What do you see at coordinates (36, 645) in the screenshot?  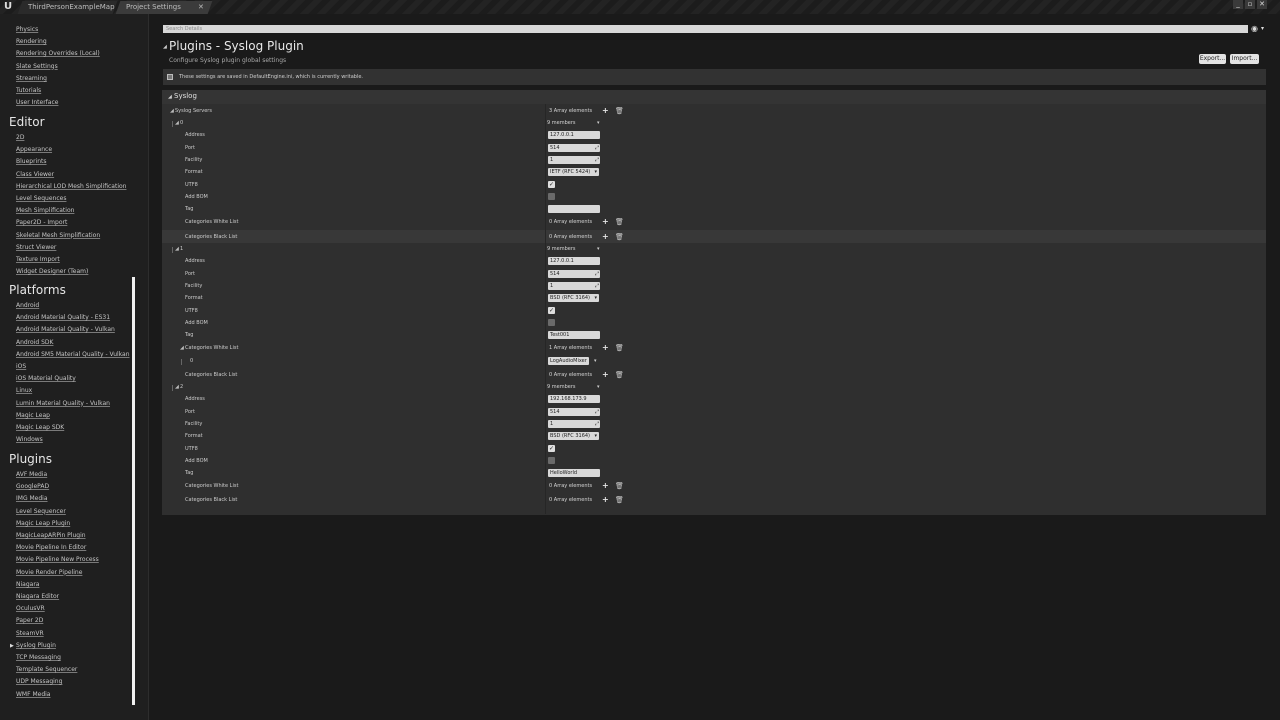 I see `sidebar-item: Syslog Plugin` at bounding box center [36, 645].